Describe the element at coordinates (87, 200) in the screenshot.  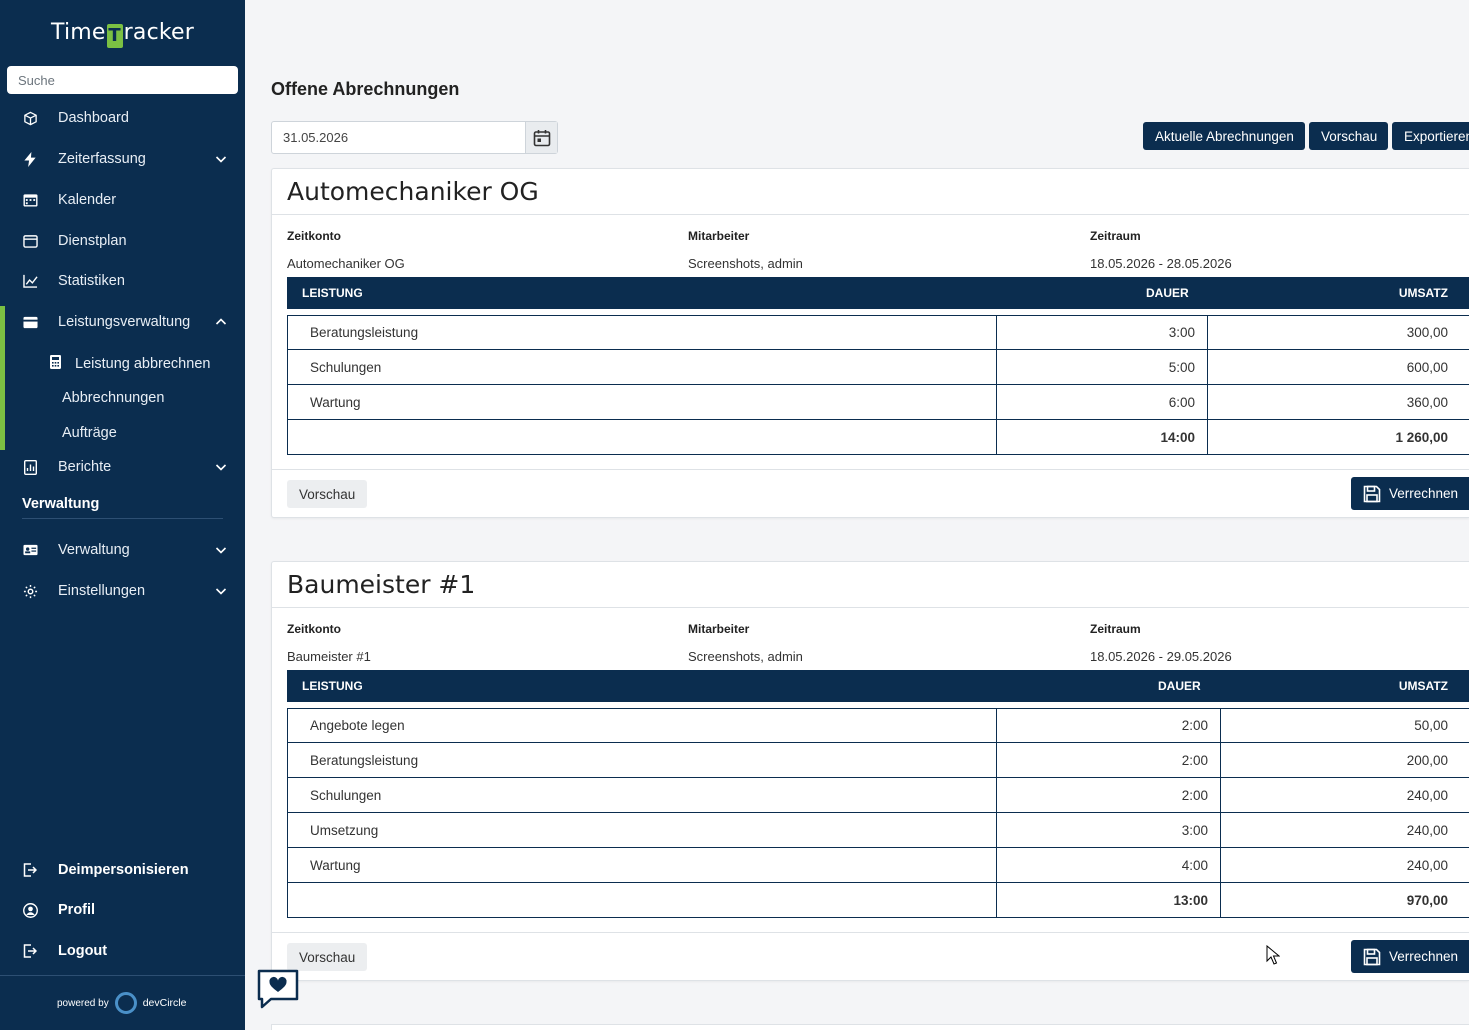
I see `sidebar-item-label: Kalender` at that location.